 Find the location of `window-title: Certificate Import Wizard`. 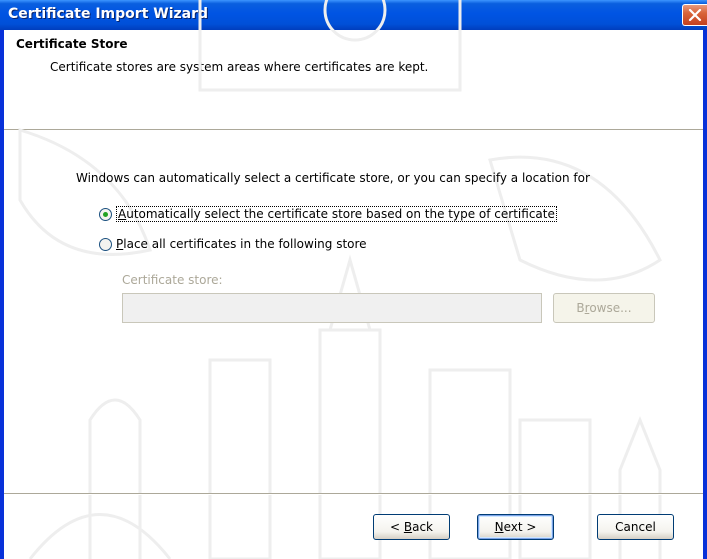

window-title: Certificate Import Wizard is located at coordinates (108, 14).